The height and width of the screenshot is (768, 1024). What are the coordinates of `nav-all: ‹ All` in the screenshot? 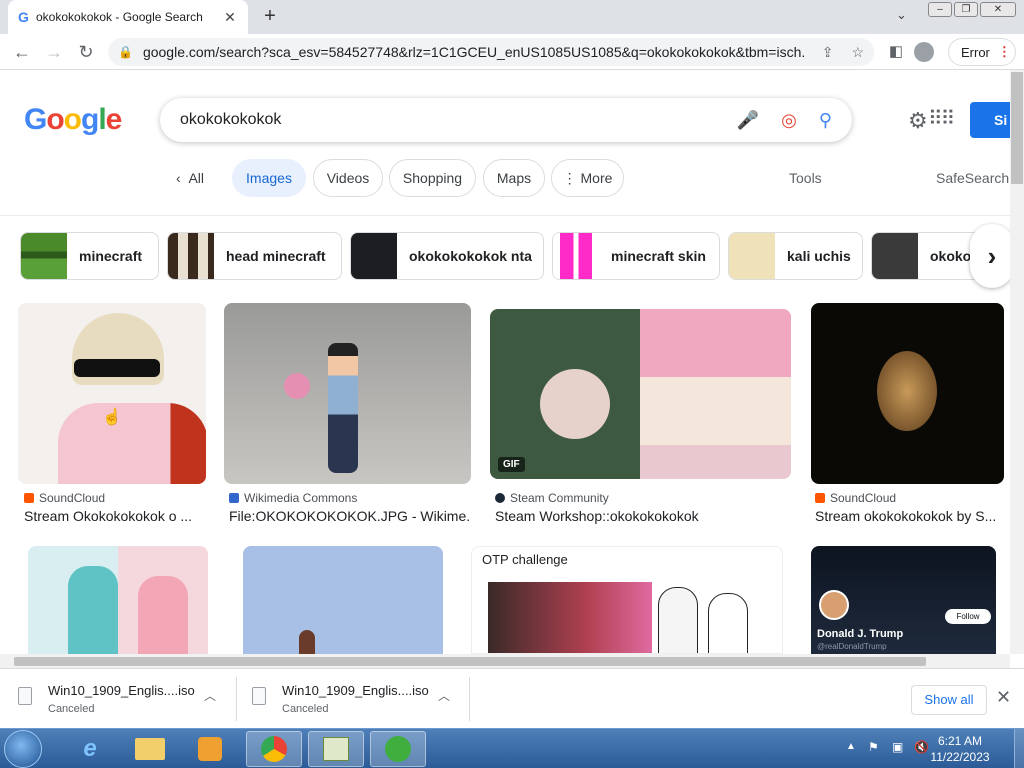 It's located at (190, 178).